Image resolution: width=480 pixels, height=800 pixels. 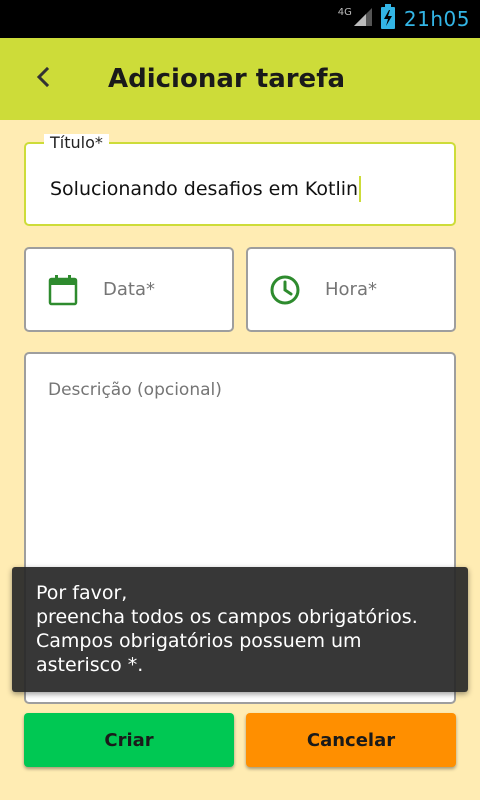 I want to click on calendar-icon, so click(x=63, y=290).